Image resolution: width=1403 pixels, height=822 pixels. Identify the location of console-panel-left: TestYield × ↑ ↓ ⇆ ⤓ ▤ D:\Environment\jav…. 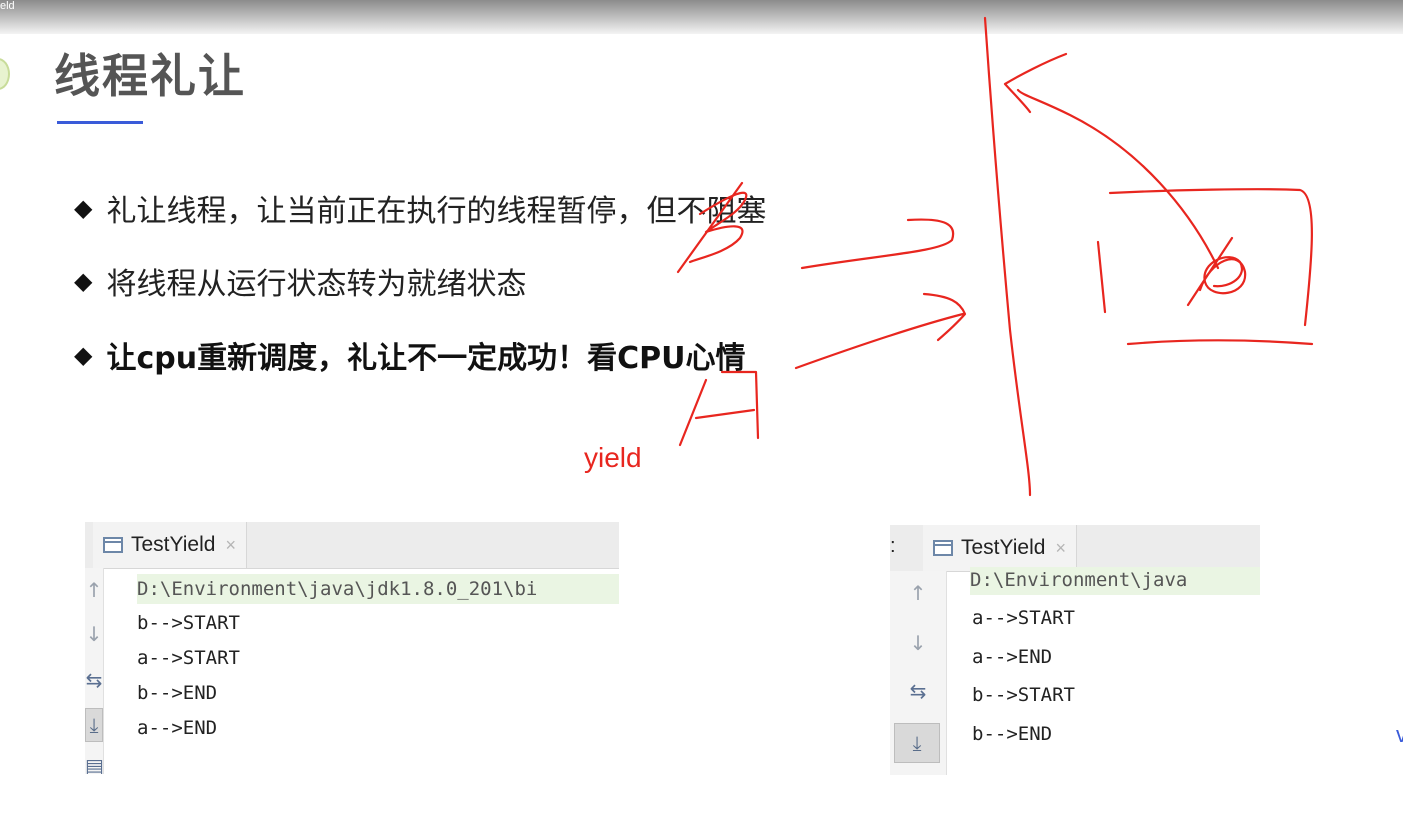
(352, 648).